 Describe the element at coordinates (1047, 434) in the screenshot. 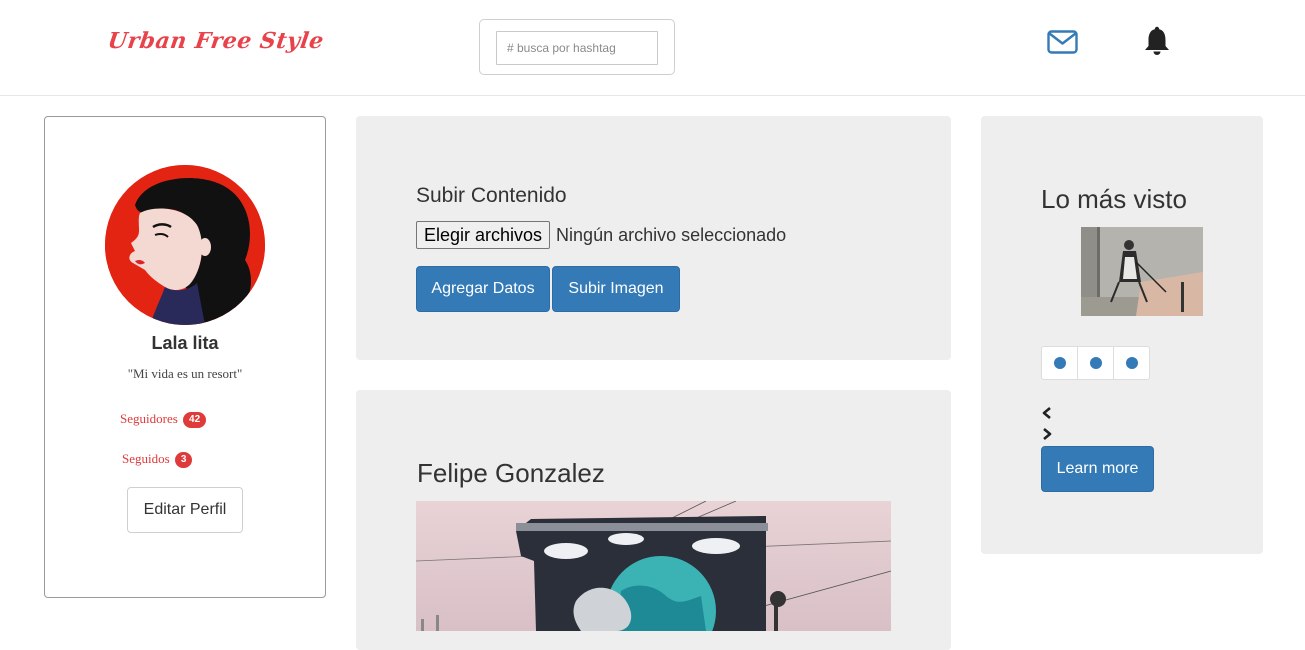

I see `chevron-right-icon` at that location.